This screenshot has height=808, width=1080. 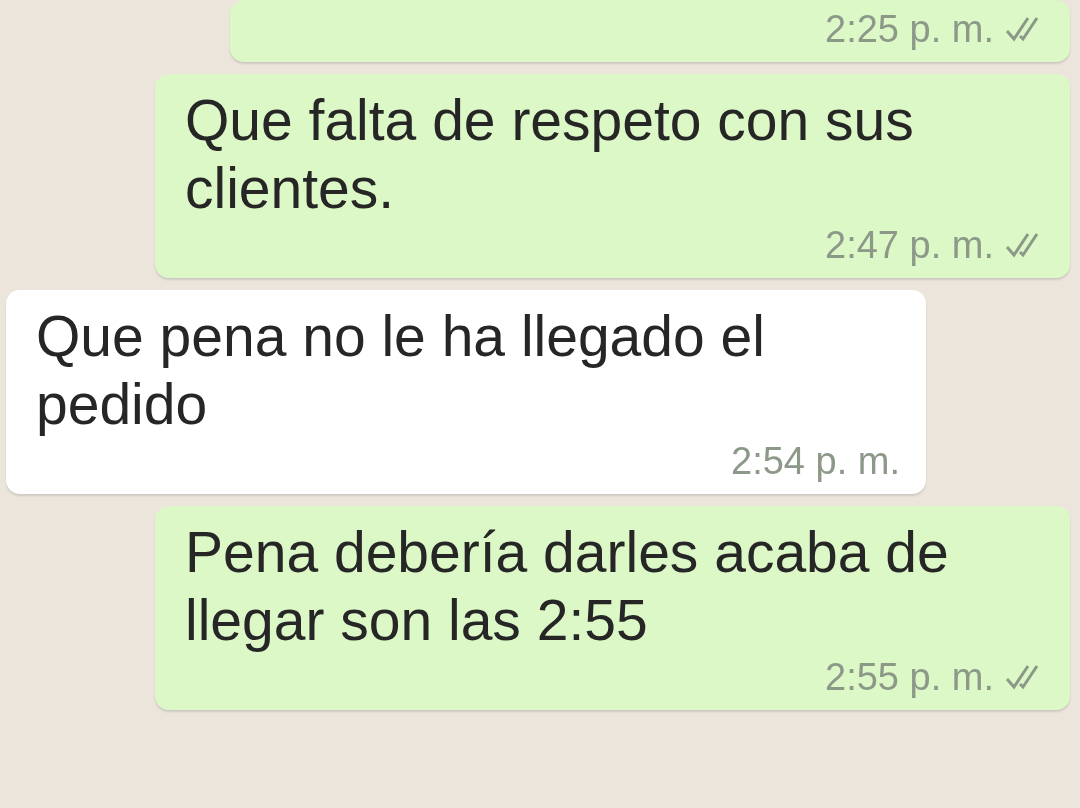 I want to click on message-text: Que pena no le ha llegado el pedido, so click(x=401, y=370).